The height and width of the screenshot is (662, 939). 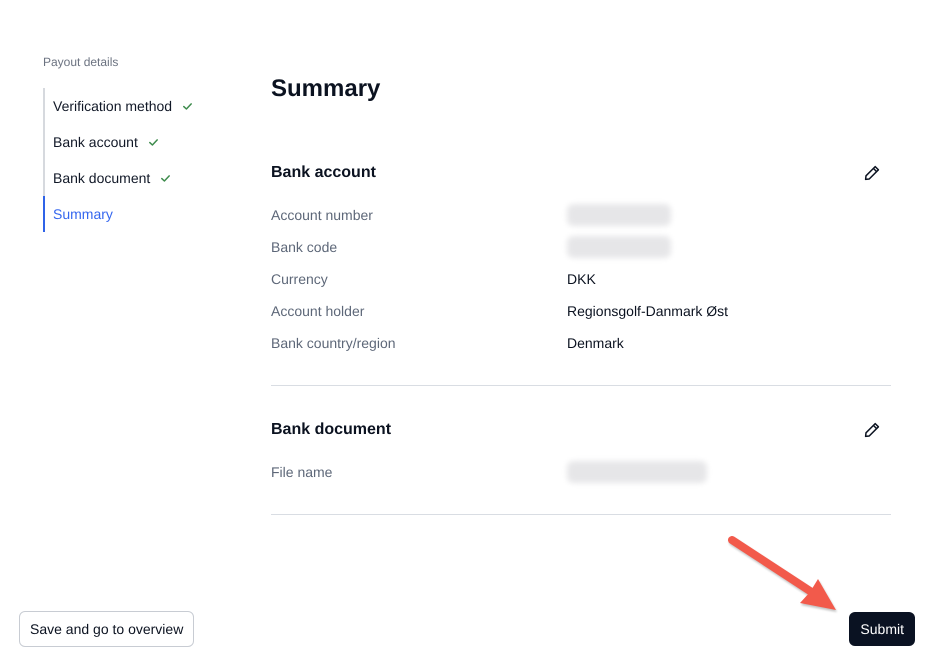 What do you see at coordinates (299, 279) in the screenshot?
I see `field-label: Currency` at bounding box center [299, 279].